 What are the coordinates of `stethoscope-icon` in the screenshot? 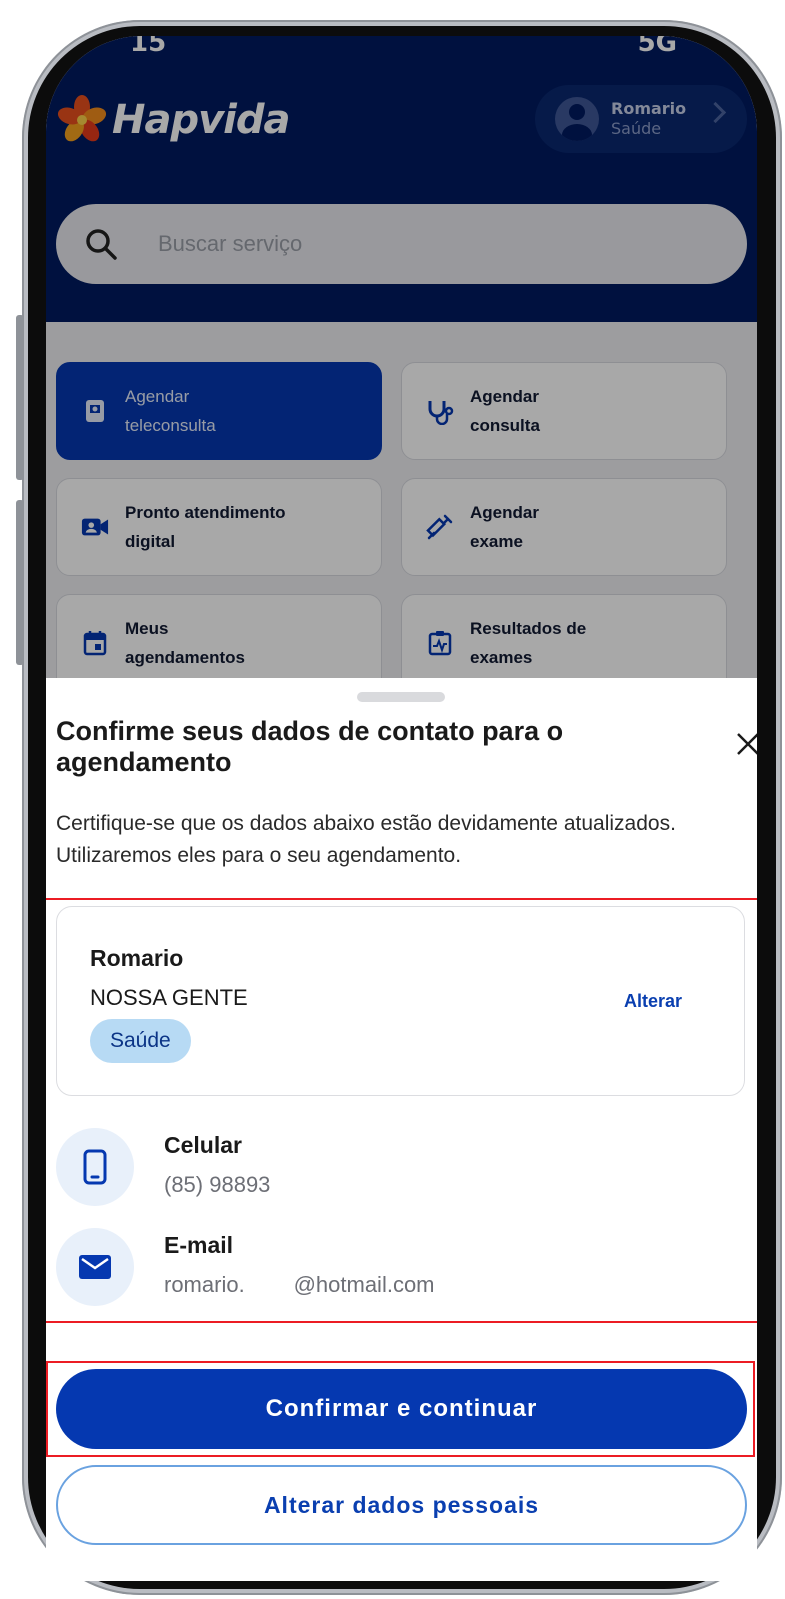 It's located at (440, 411).